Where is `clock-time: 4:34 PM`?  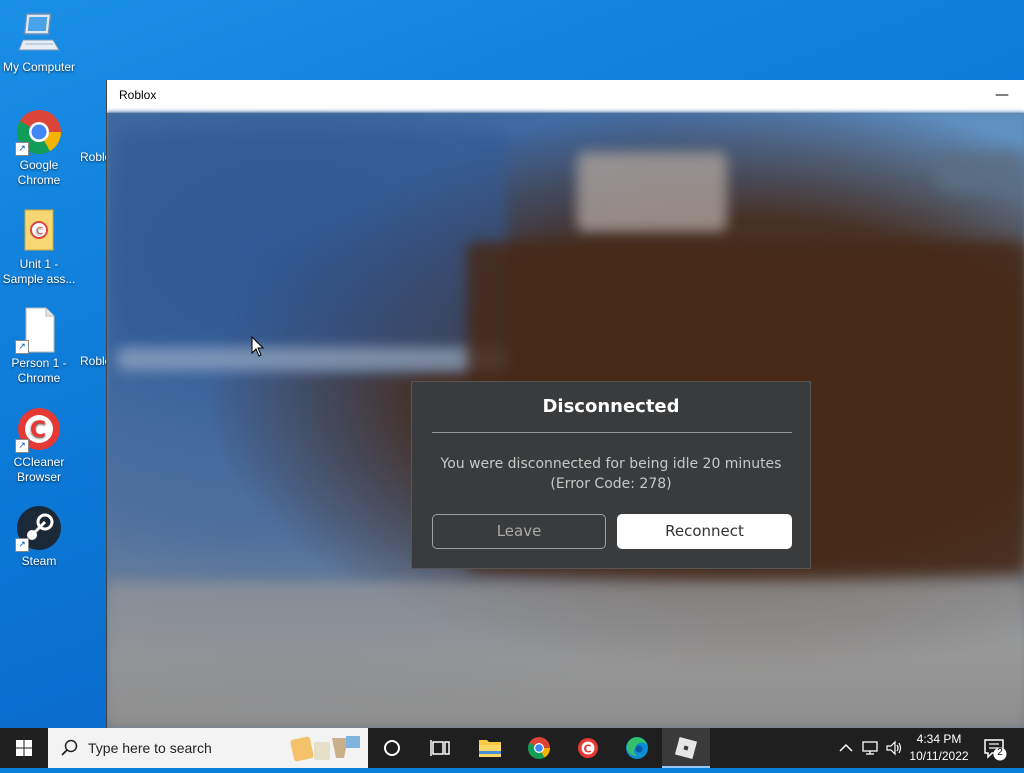 clock-time: 4:34 PM is located at coordinates (939, 739).